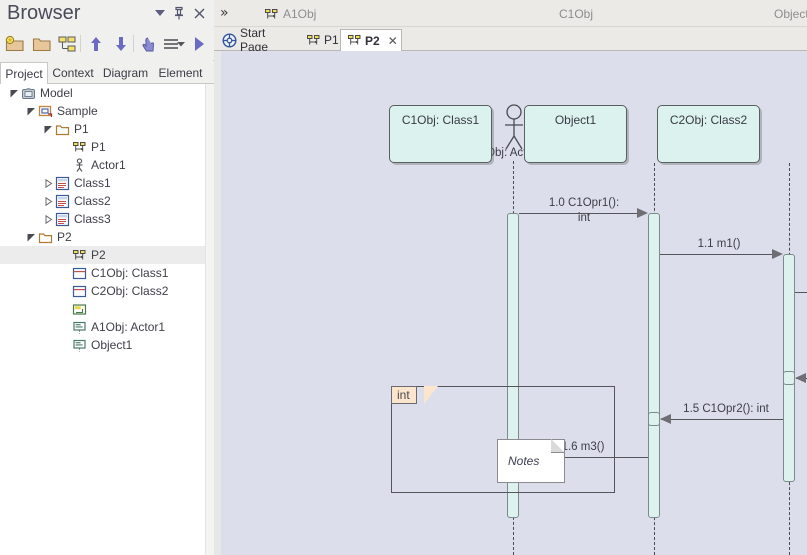 The width and height of the screenshot is (807, 555). I want to click on tree-item-label: Actor1, so click(108, 165).